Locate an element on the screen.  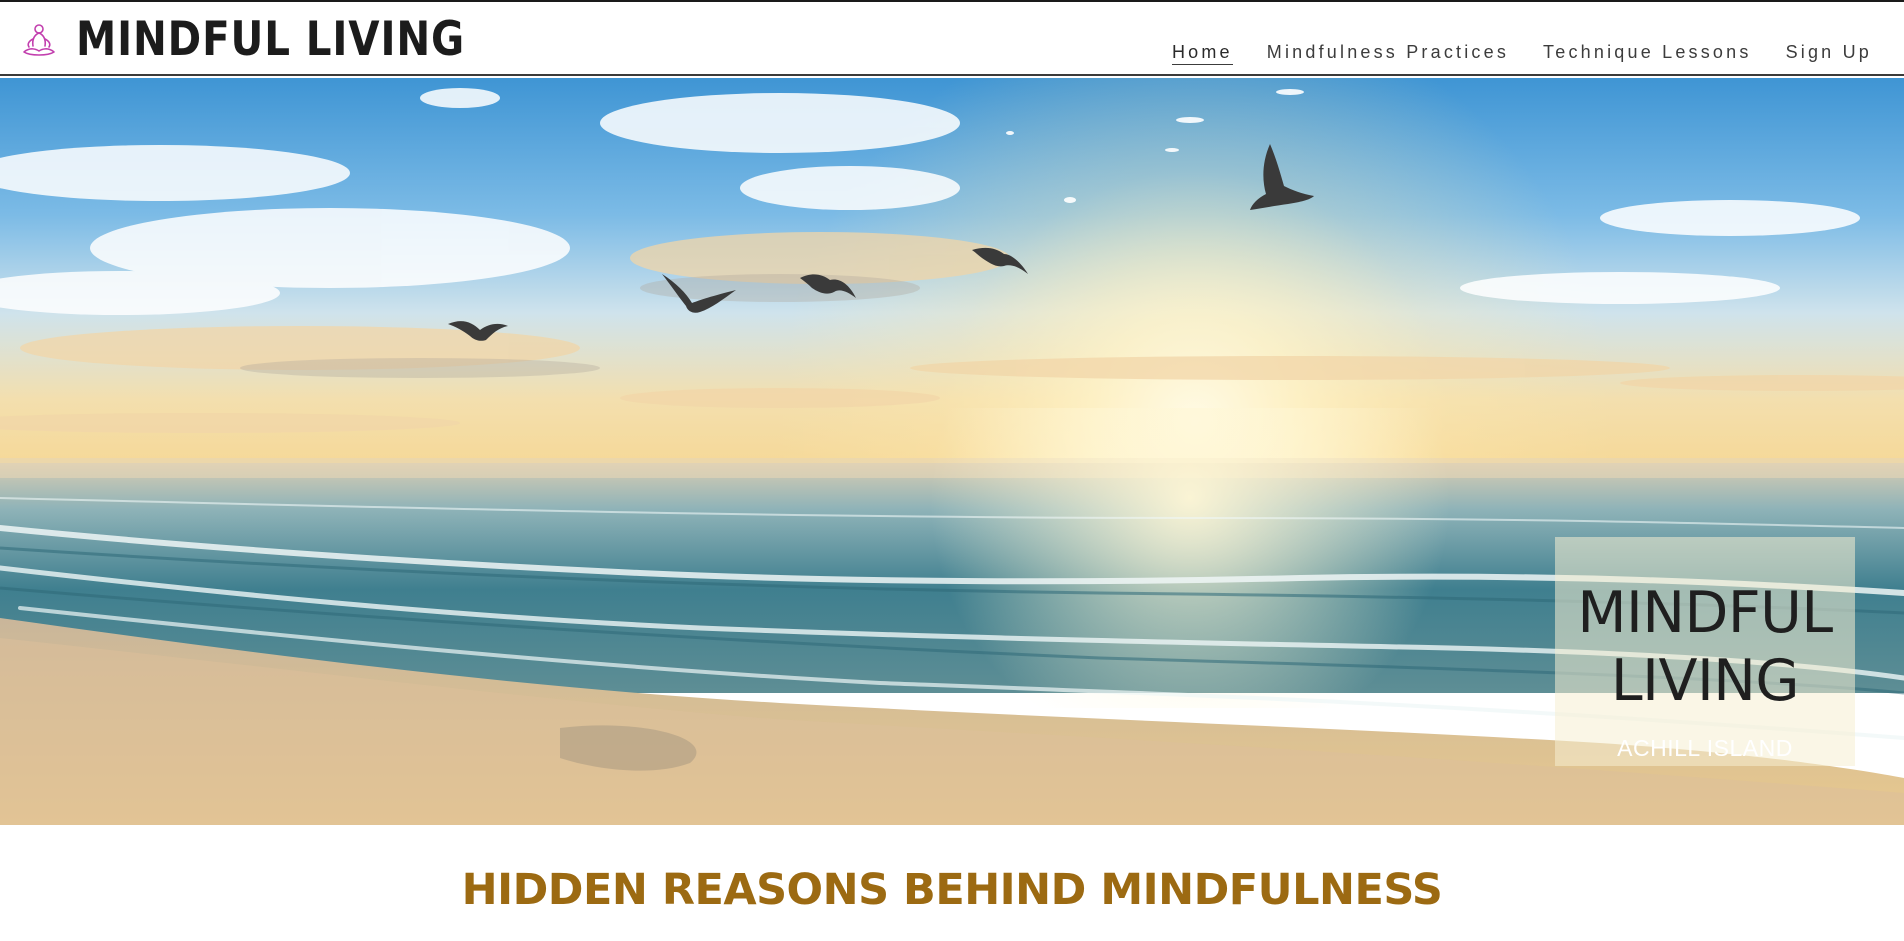
hero-title-card: MINDFUL LIVING ACHILL ISLAND is located at coordinates (1705, 651).